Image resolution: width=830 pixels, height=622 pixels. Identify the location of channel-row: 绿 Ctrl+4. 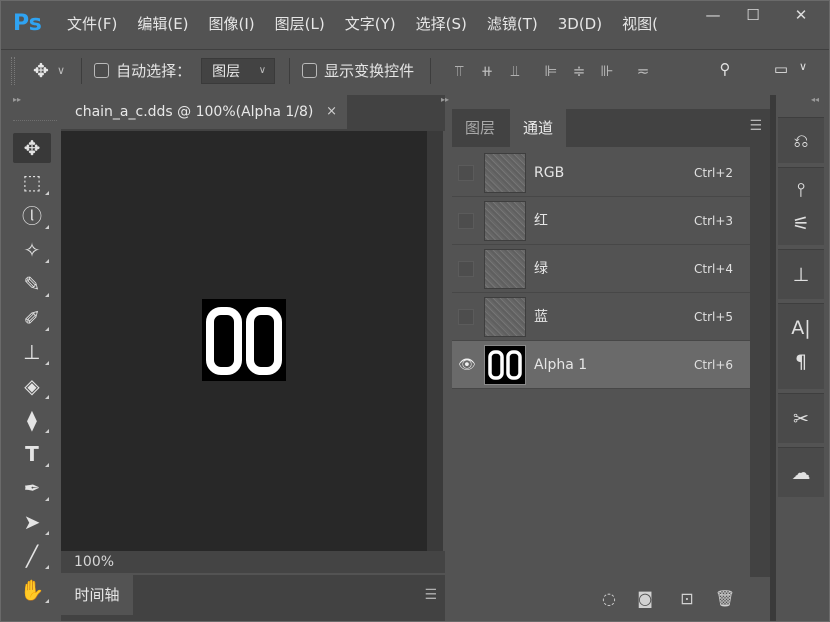
(601, 269).